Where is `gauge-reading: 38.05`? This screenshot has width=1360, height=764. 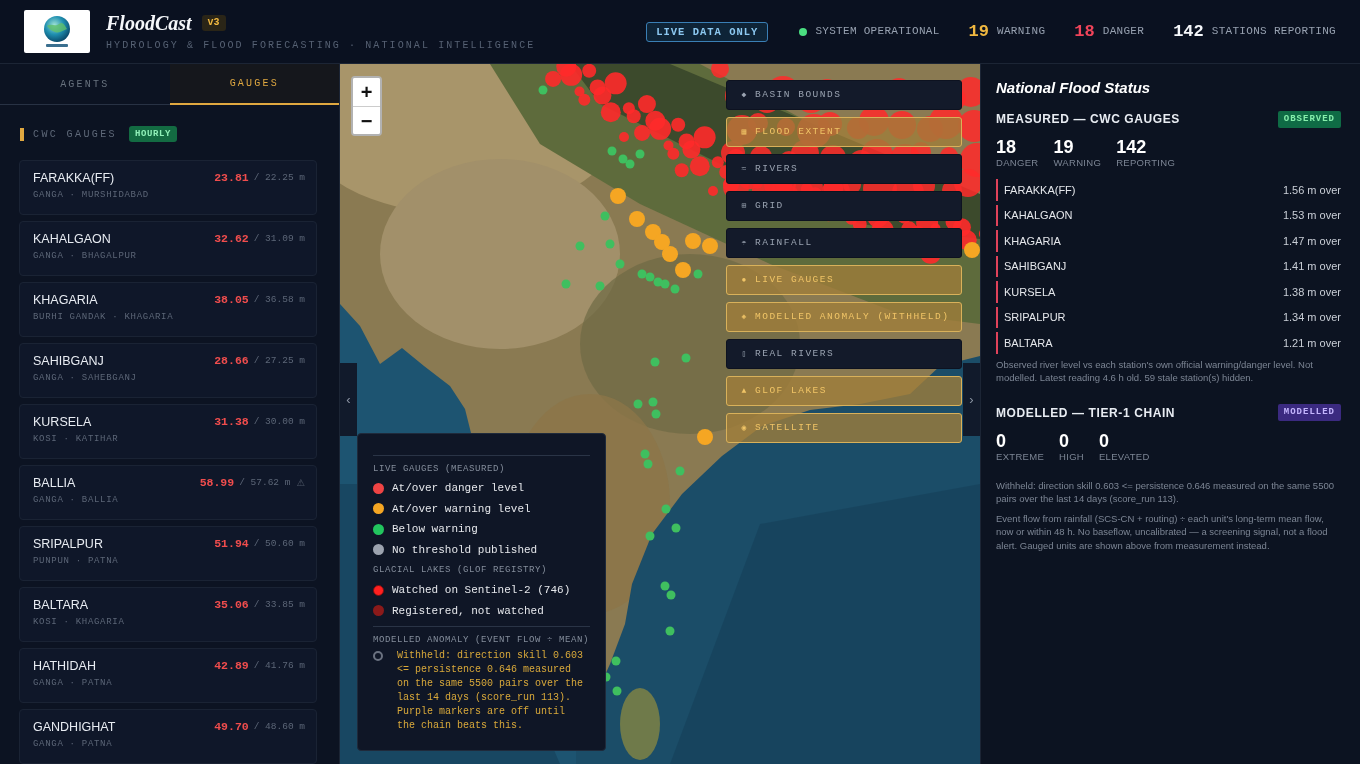
gauge-reading: 38.05 is located at coordinates (231, 300).